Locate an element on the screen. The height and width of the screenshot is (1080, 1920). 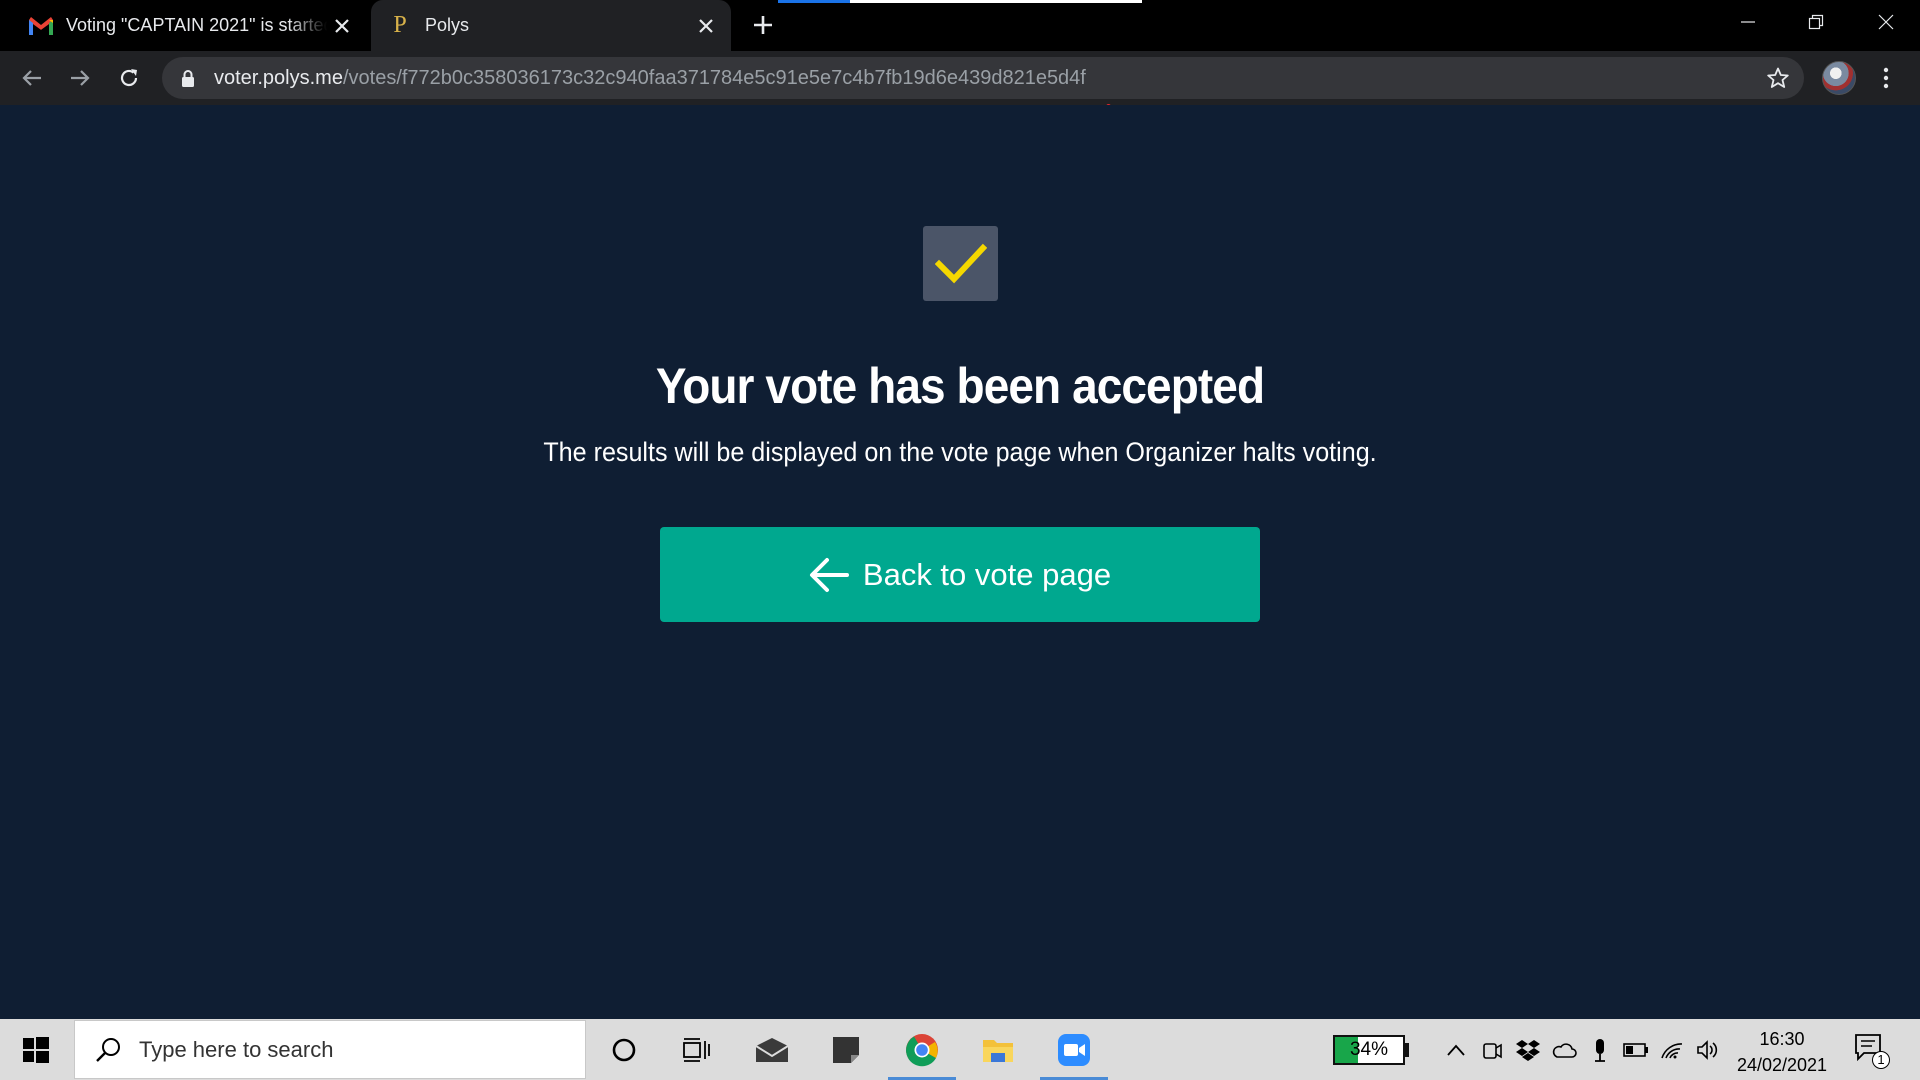
tray-volume is located at coordinates (1708, 1049).